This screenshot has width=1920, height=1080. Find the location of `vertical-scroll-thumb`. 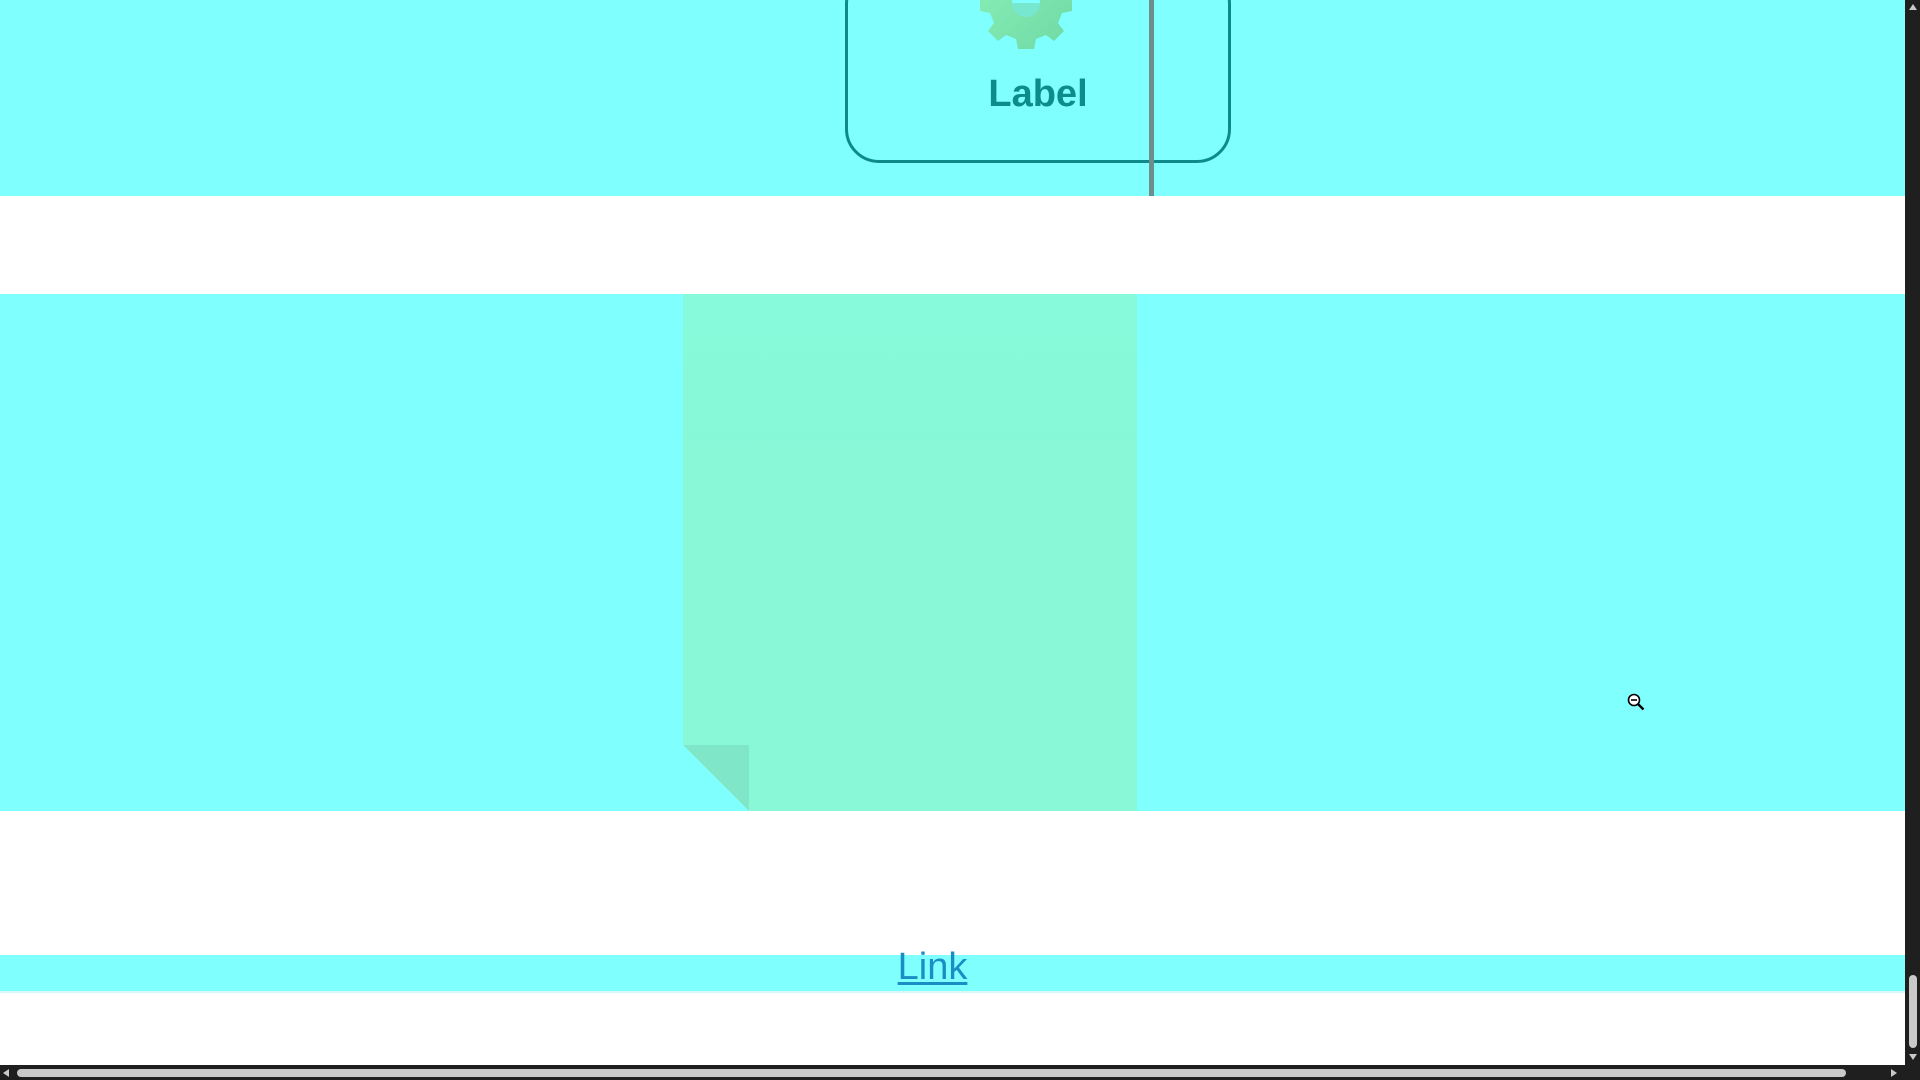

vertical-scroll-thumb is located at coordinates (1913, 1011).